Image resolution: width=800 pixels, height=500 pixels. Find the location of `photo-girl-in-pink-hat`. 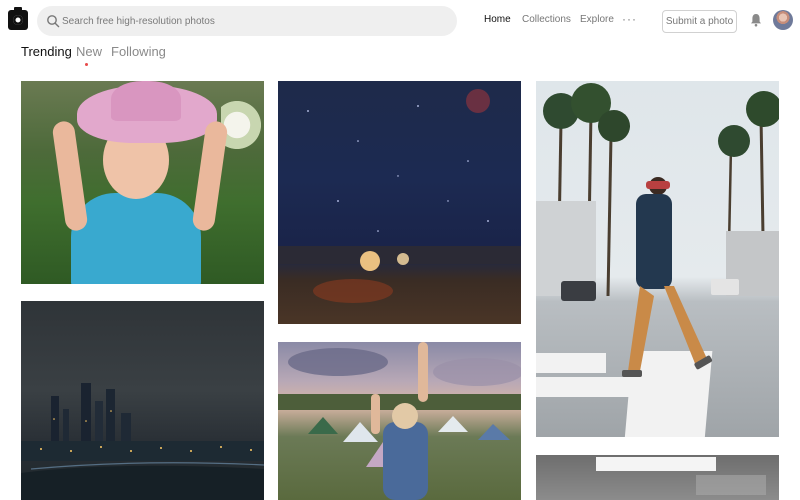

photo-girl-in-pink-hat is located at coordinates (142, 182).